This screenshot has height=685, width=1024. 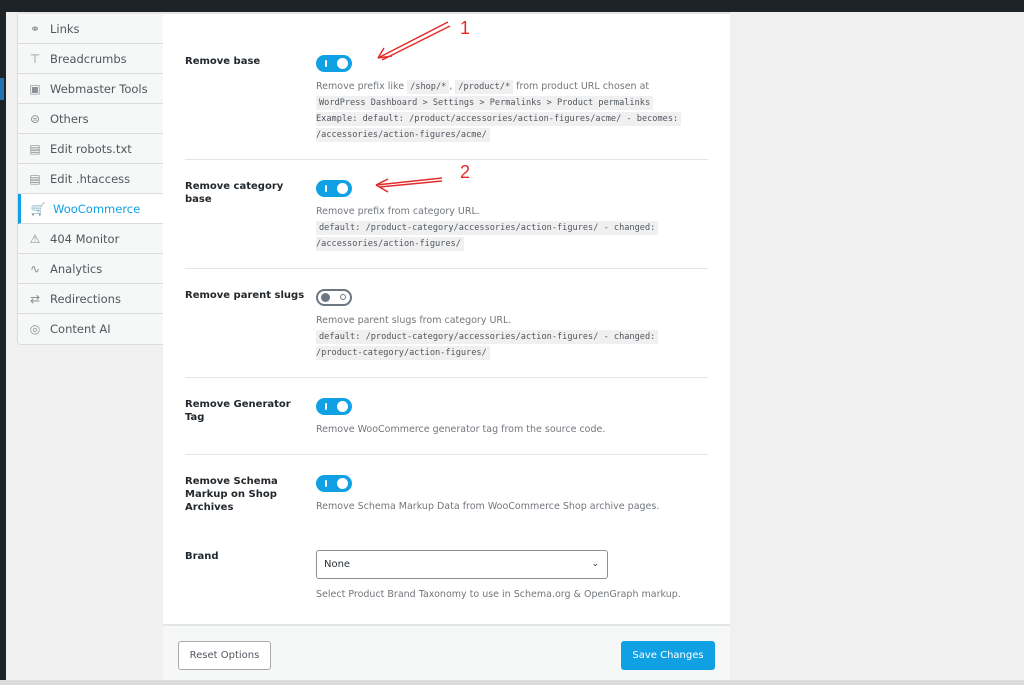 What do you see at coordinates (38, 208) in the screenshot?
I see `cart-icon: 🛒` at bounding box center [38, 208].